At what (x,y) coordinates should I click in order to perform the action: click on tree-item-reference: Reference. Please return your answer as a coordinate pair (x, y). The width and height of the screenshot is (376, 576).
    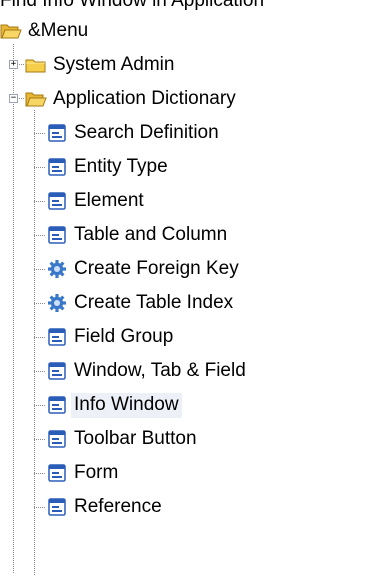
    Looking at the image, I should click on (105, 507).